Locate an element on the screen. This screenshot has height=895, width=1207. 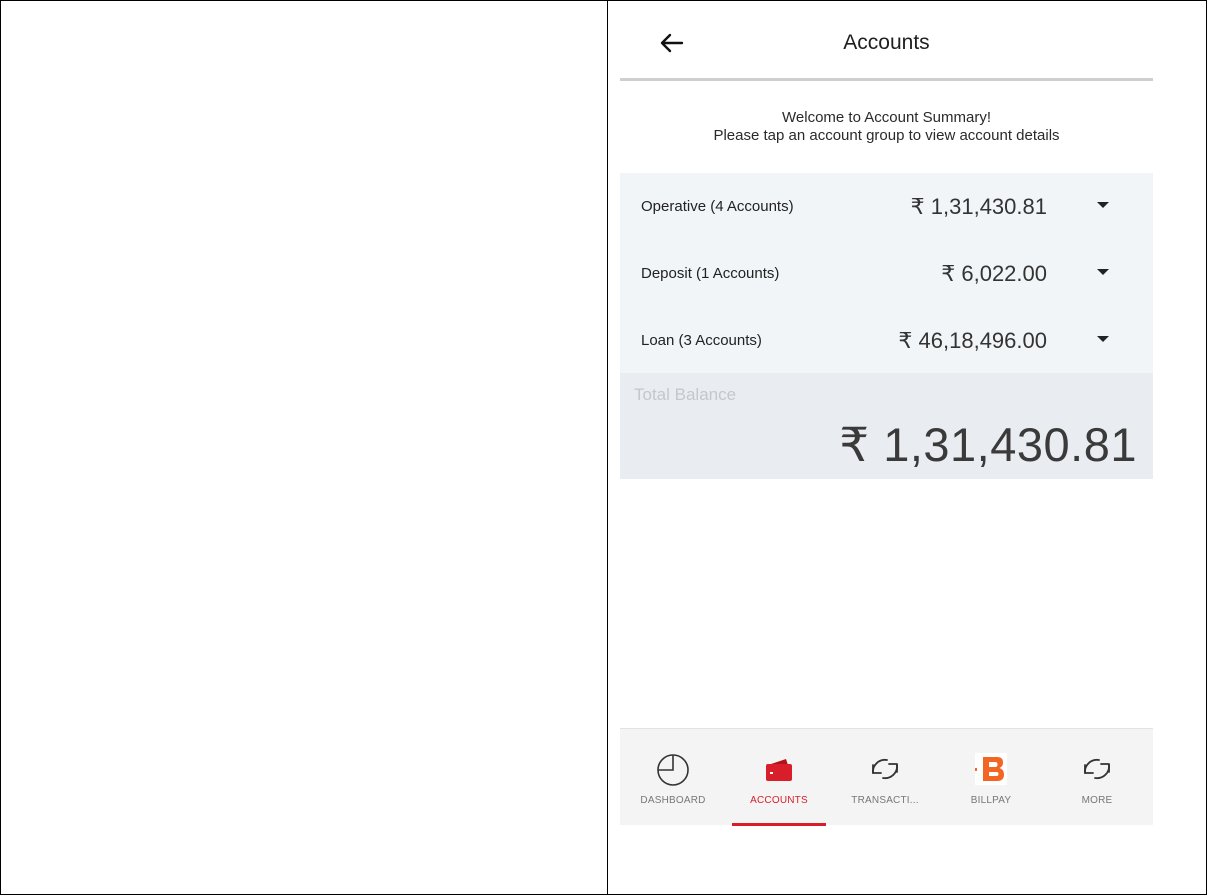
nav-label: BILLPAY is located at coordinates (991, 800).